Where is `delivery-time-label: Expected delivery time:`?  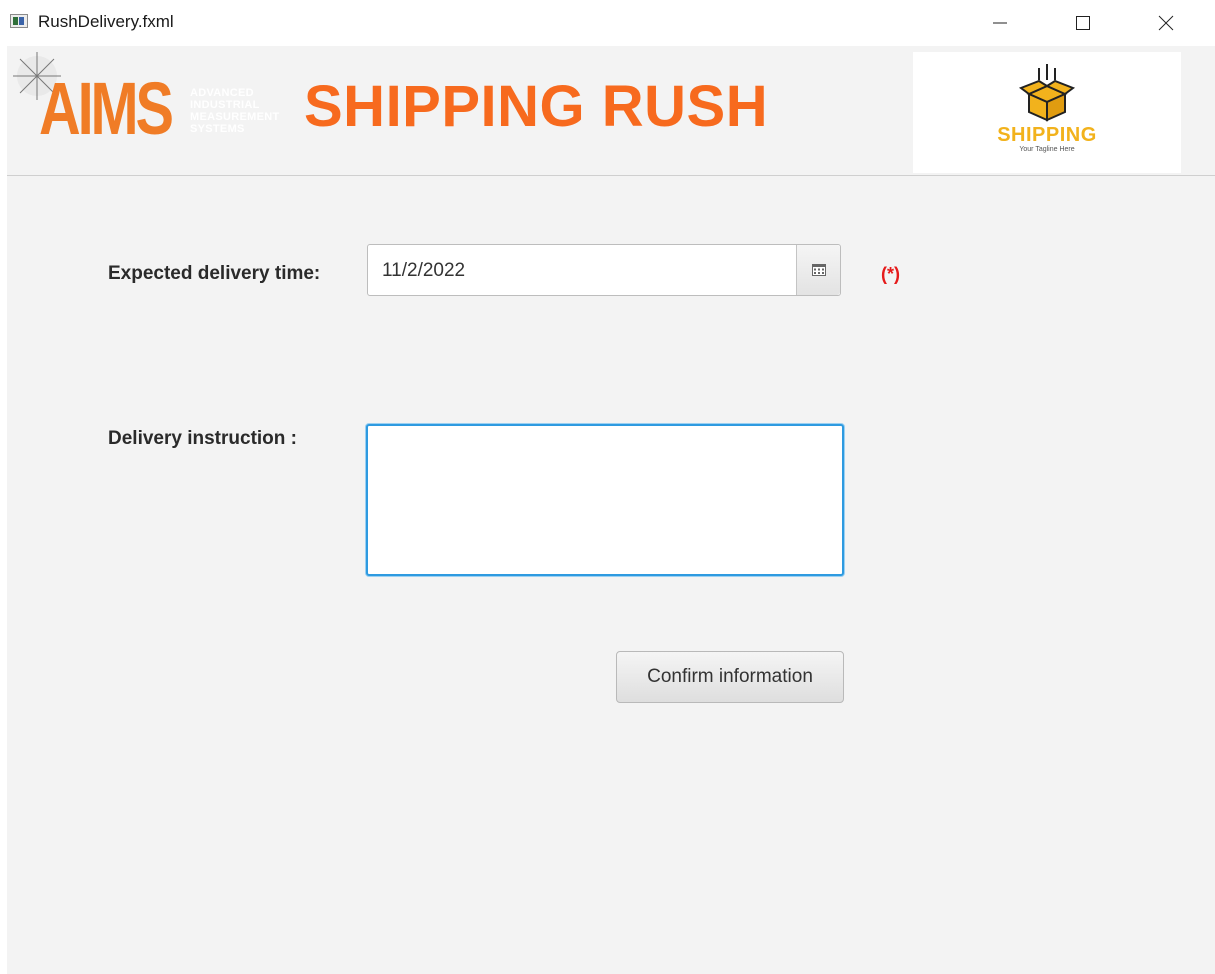 delivery-time-label: Expected delivery time: is located at coordinates (214, 273).